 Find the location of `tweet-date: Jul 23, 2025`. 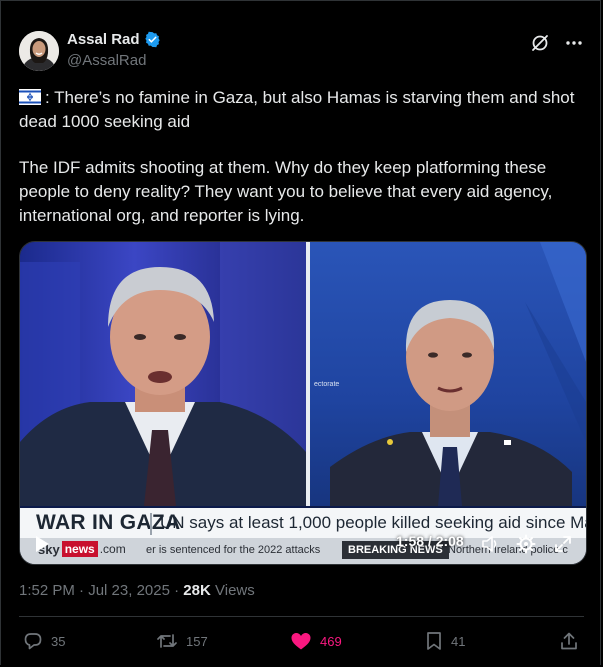

tweet-date: Jul 23, 2025 is located at coordinates (129, 590).